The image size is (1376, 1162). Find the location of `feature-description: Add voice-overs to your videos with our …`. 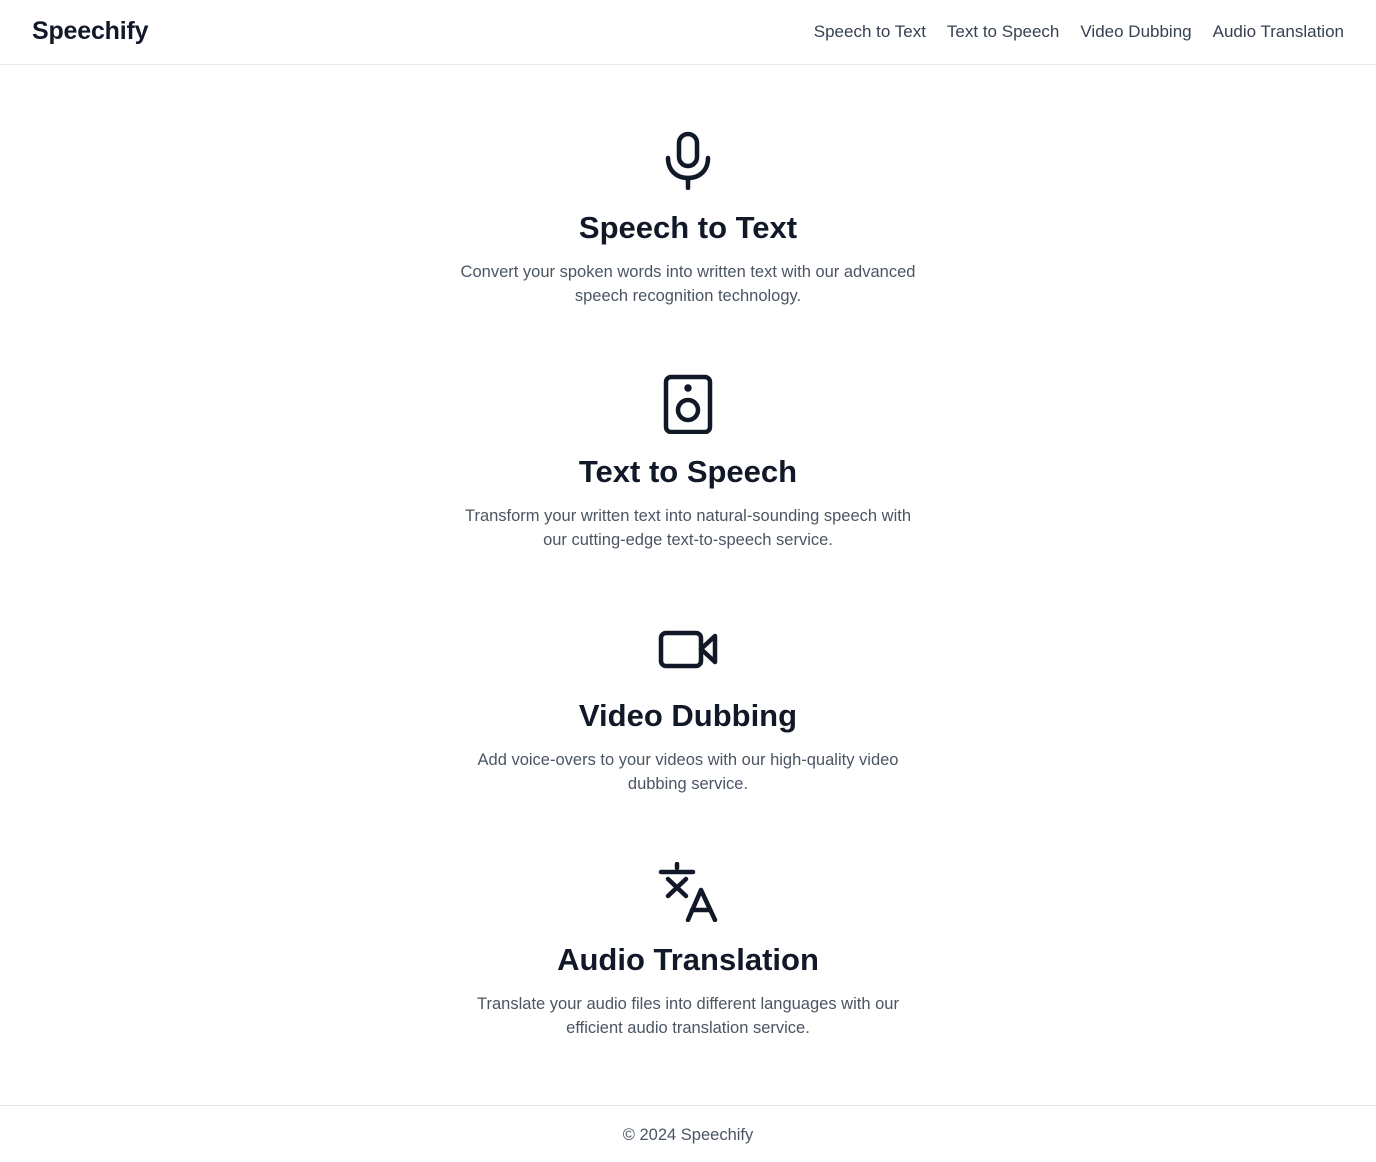

feature-description: Add voice-overs to your videos with our … is located at coordinates (688, 772).